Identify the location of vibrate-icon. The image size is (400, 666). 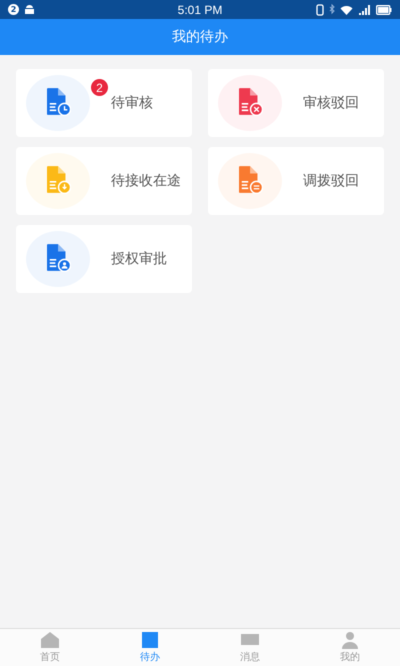
(320, 10).